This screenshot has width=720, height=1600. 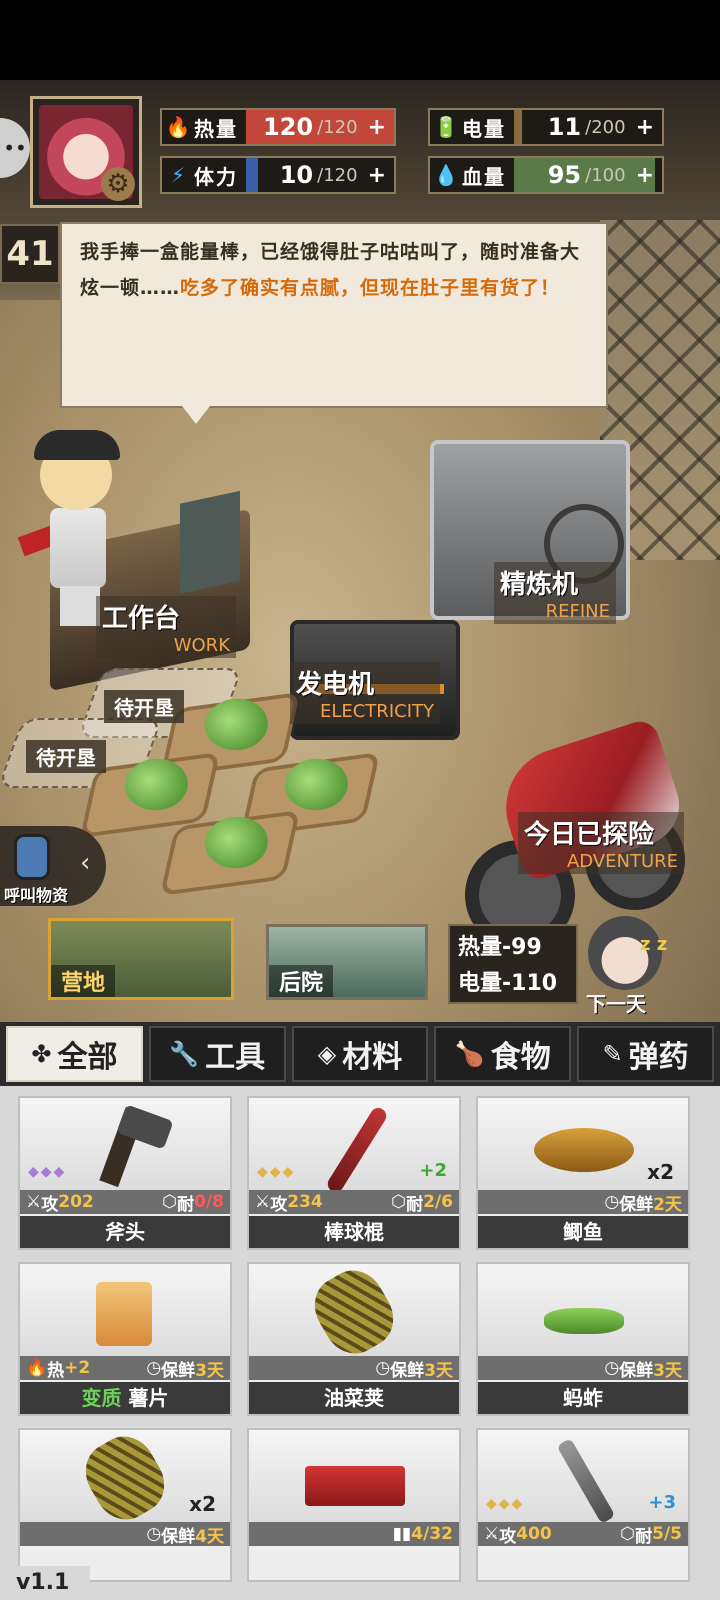 I want to click on tab-food-label: 食物, so click(x=520, y=1057).